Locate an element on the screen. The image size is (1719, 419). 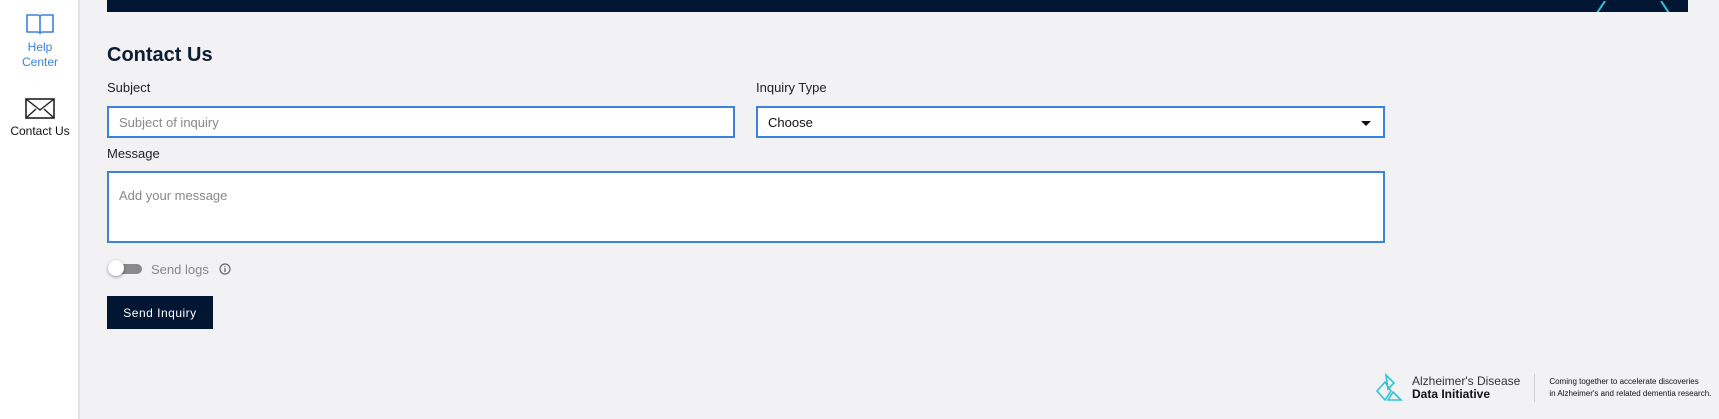
subject-input: Subject of inquiry is located at coordinates (421, 122).